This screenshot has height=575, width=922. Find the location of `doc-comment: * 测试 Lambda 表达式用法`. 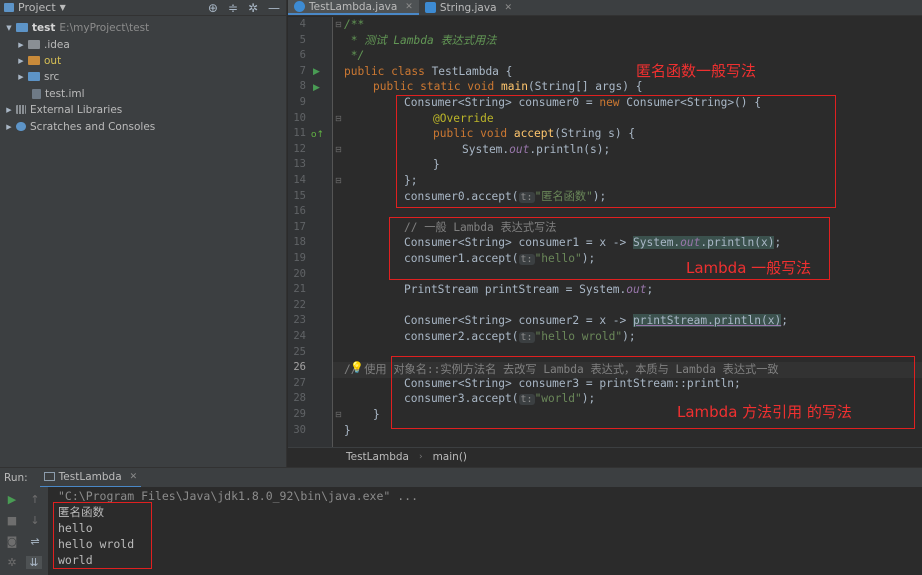

doc-comment: * 测试 Lambda 表达式用法 is located at coordinates (420, 40).